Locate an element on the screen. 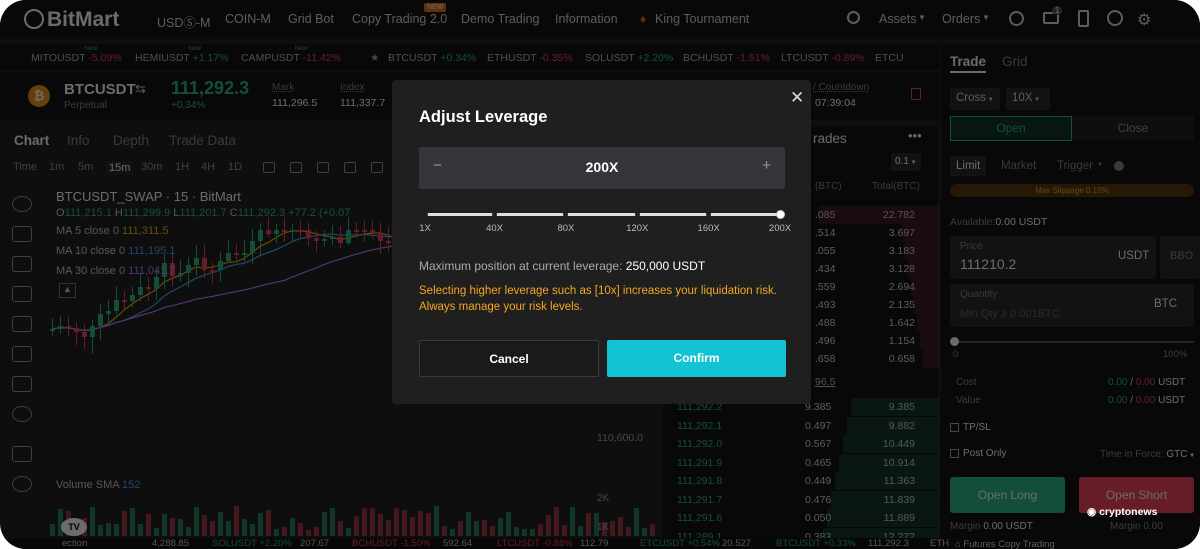  slider-label: 120X is located at coordinates (637, 228).